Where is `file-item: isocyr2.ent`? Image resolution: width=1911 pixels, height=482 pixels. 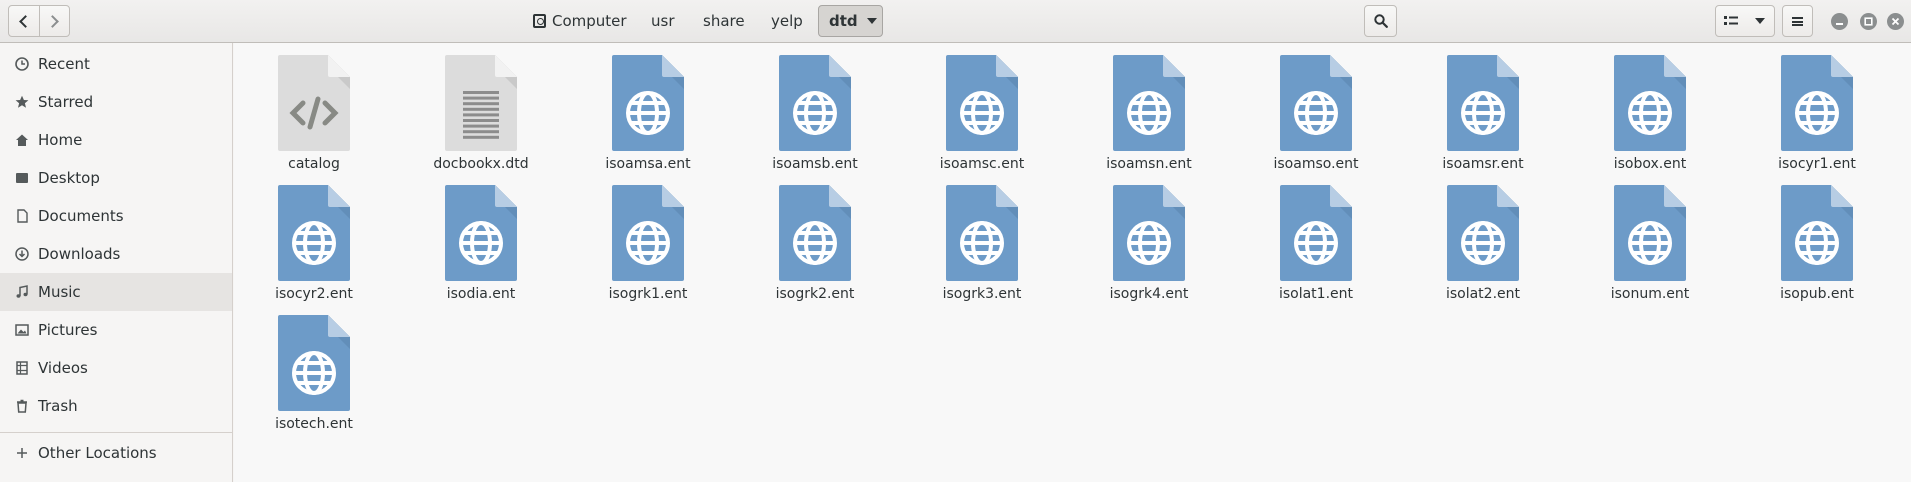
file-item: isocyr2.ent is located at coordinates (314, 237).